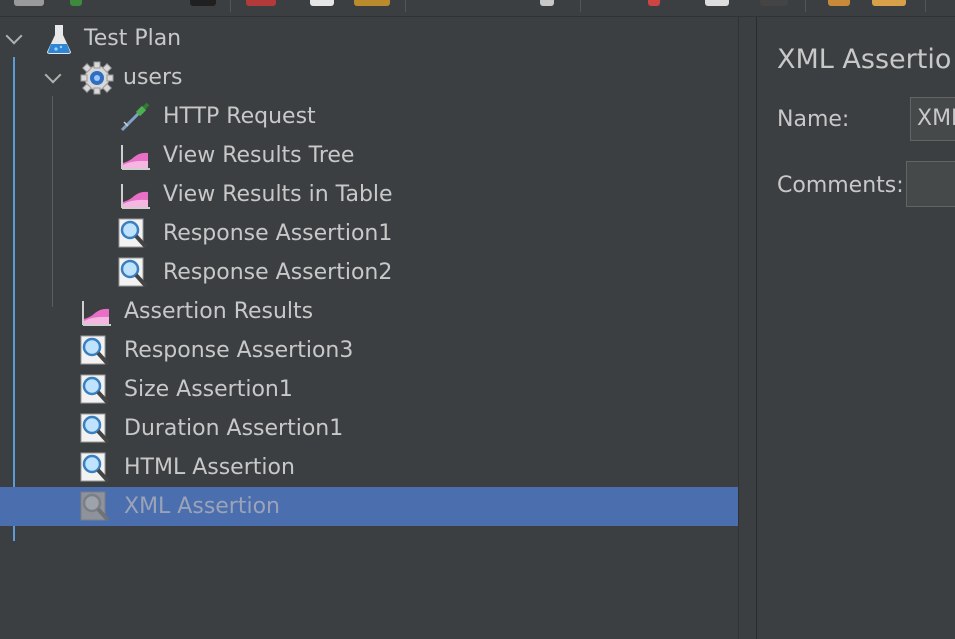  Describe the element at coordinates (654, 3) in the screenshot. I see `stop-icon` at that location.